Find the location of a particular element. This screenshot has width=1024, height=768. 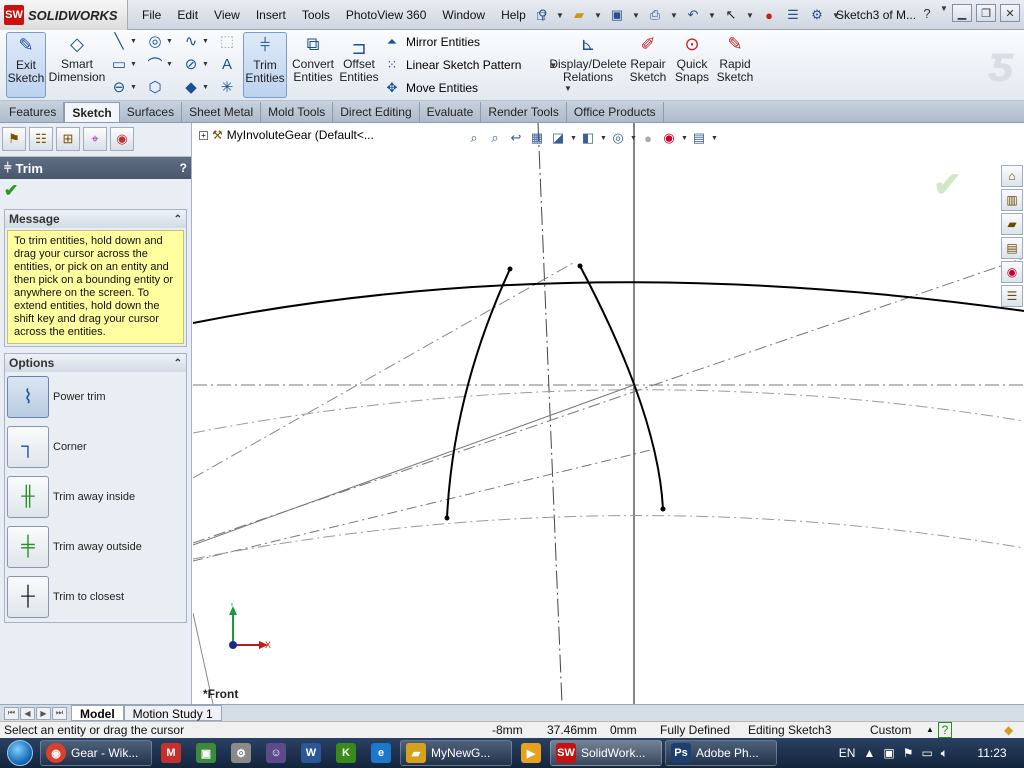

help-button: ? is located at coordinates (183, 168).